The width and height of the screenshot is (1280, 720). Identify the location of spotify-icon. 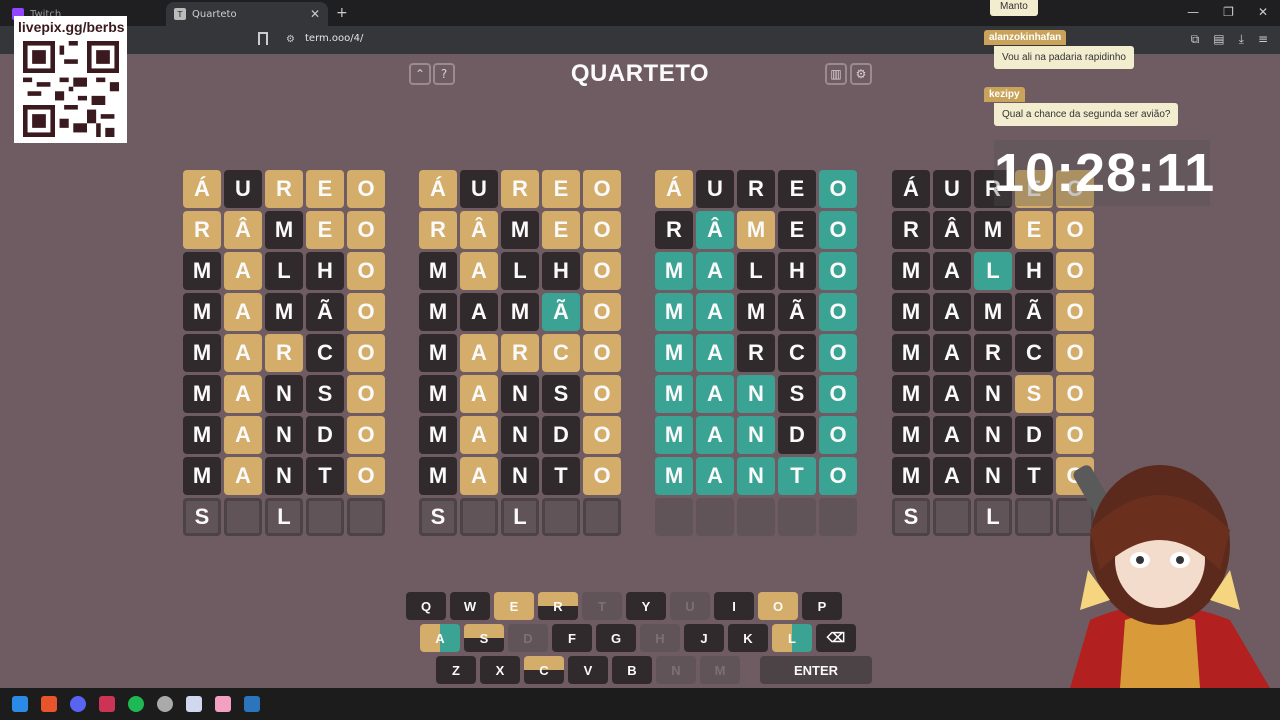
(136, 704).